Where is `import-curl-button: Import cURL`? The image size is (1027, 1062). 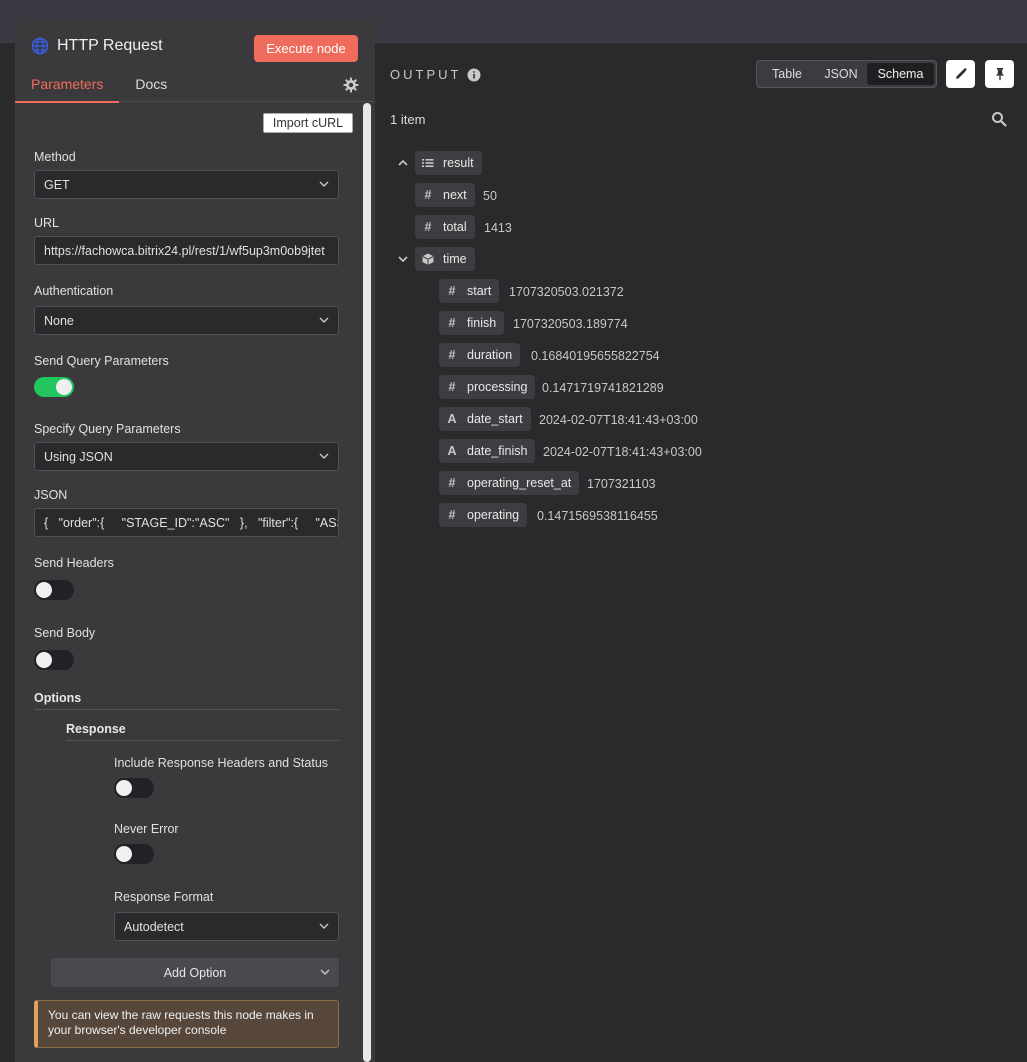
import-curl-button: Import cURL is located at coordinates (308, 123).